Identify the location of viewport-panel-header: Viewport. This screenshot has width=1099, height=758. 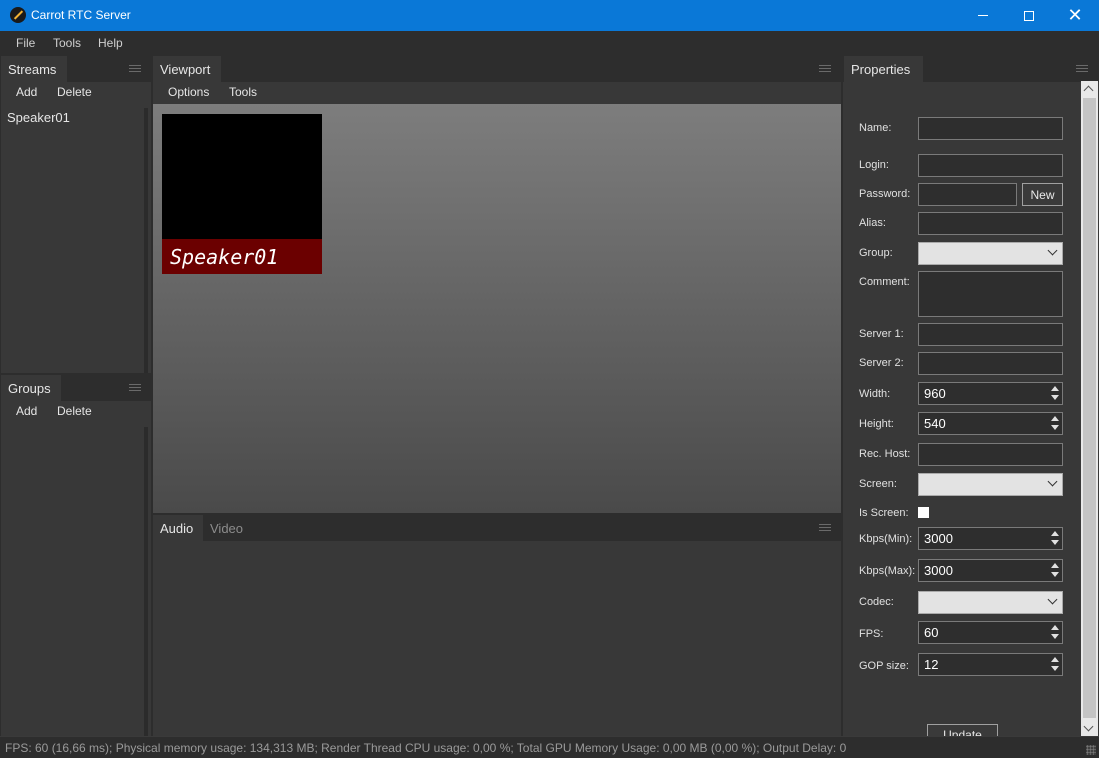
(497, 69).